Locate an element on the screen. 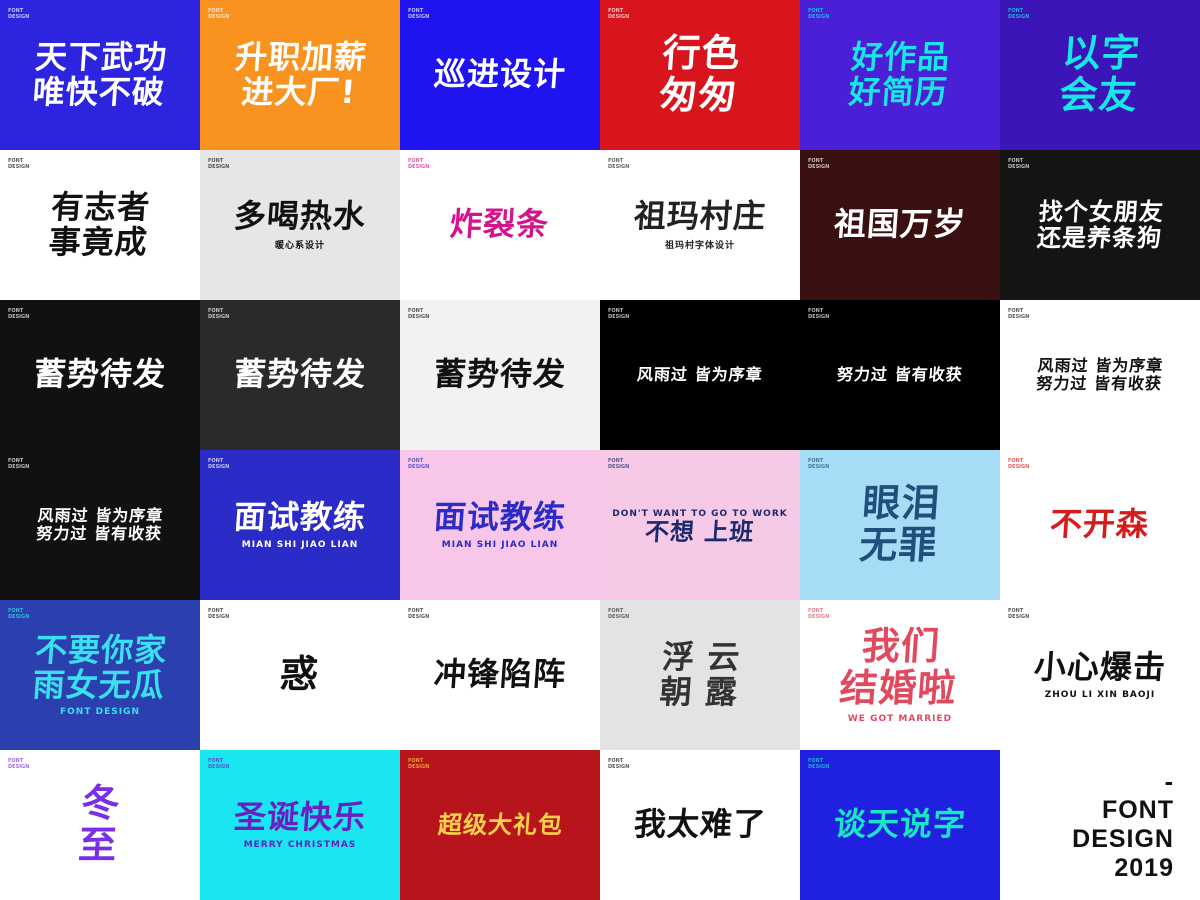 The image size is (1200, 900). poster-tile: FONT DESIGN 巡进设计 is located at coordinates (500, 75).